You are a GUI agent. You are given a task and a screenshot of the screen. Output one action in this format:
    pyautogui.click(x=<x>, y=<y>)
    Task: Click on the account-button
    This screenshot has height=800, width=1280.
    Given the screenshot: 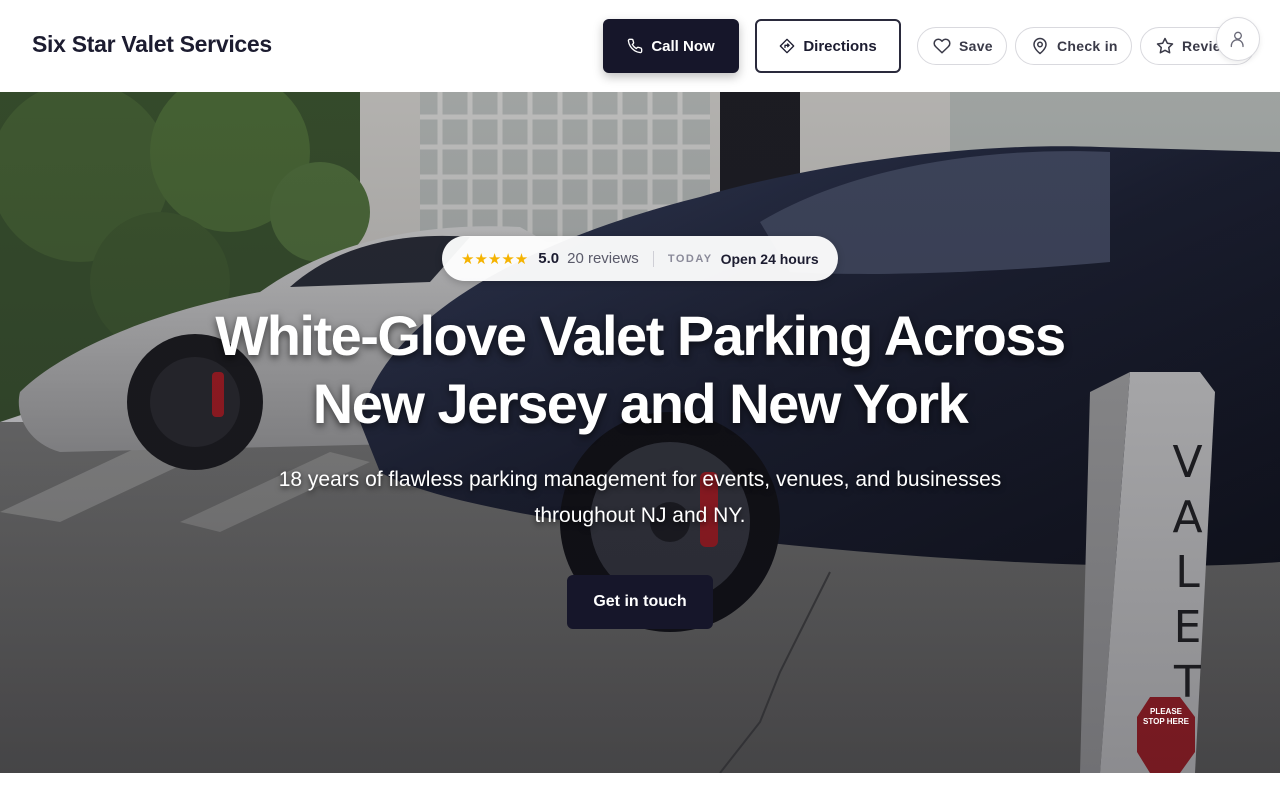 What is the action you would take?
    pyautogui.click(x=1238, y=39)
    